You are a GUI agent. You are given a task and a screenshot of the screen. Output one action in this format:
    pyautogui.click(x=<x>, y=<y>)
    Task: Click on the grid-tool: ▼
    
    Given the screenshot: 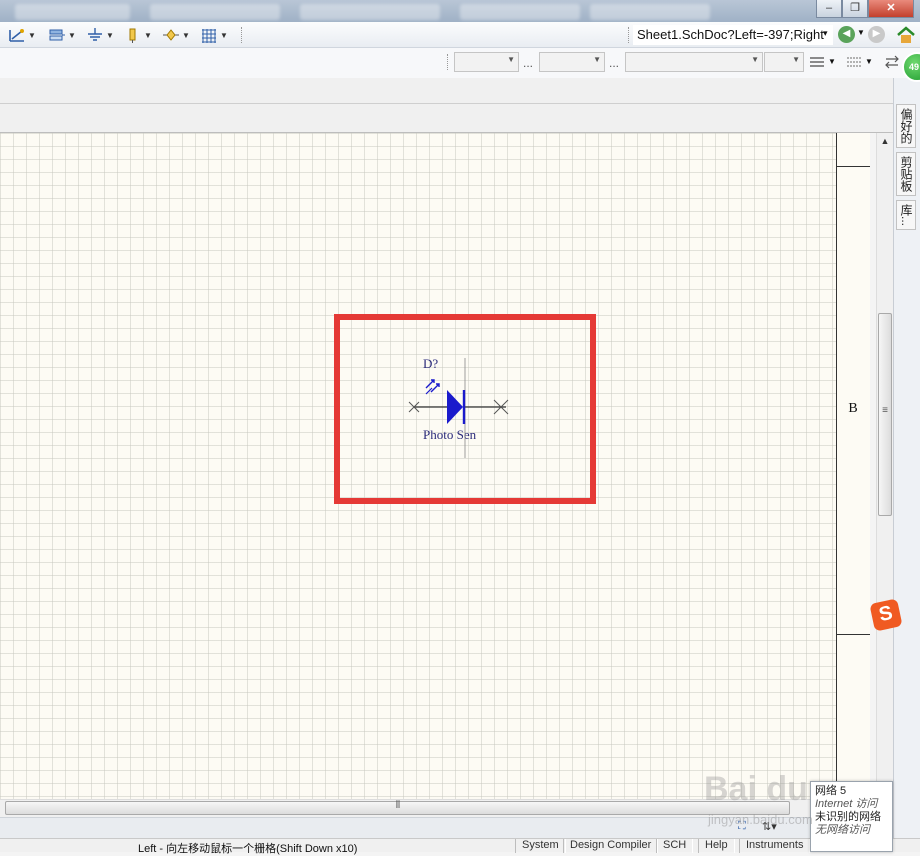 What is the action you would take?
    pyautogui.click(x=214, y=35)
    